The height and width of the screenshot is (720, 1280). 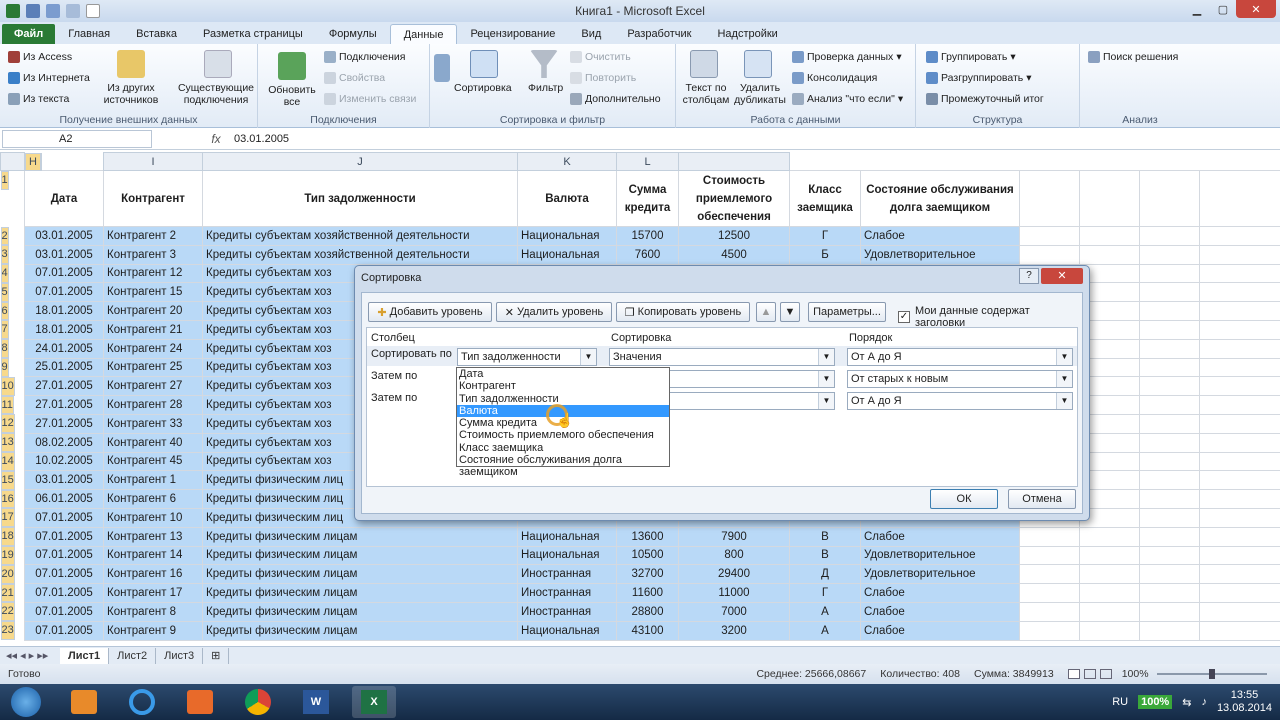 What do you see at coordinates (563, 386) in the screenshot?
I see `dropdown-option: Контрагент` at bounding box center [563, 386].